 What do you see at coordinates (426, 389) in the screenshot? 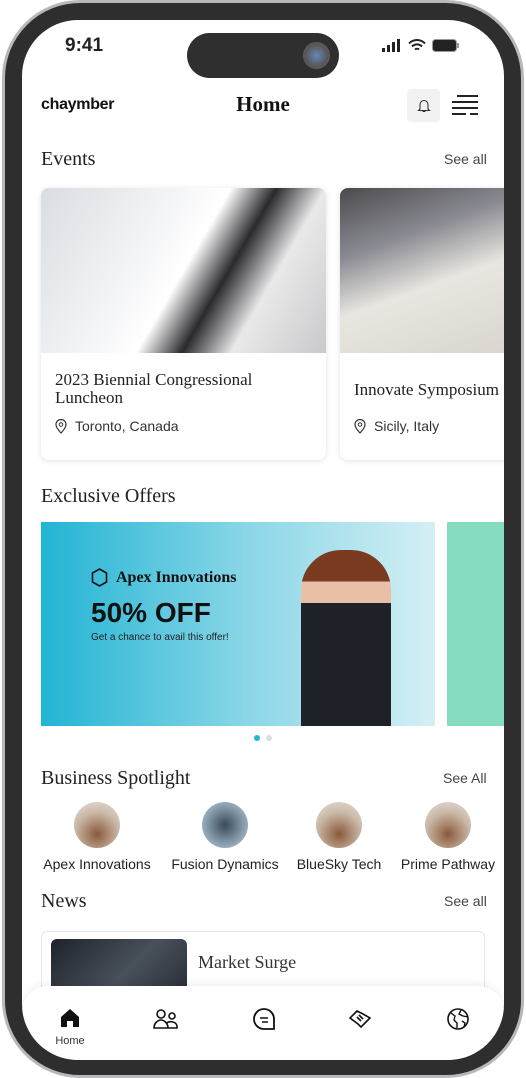
I see `event-name: Innovate Symposium` at bounding box center [426, 389].